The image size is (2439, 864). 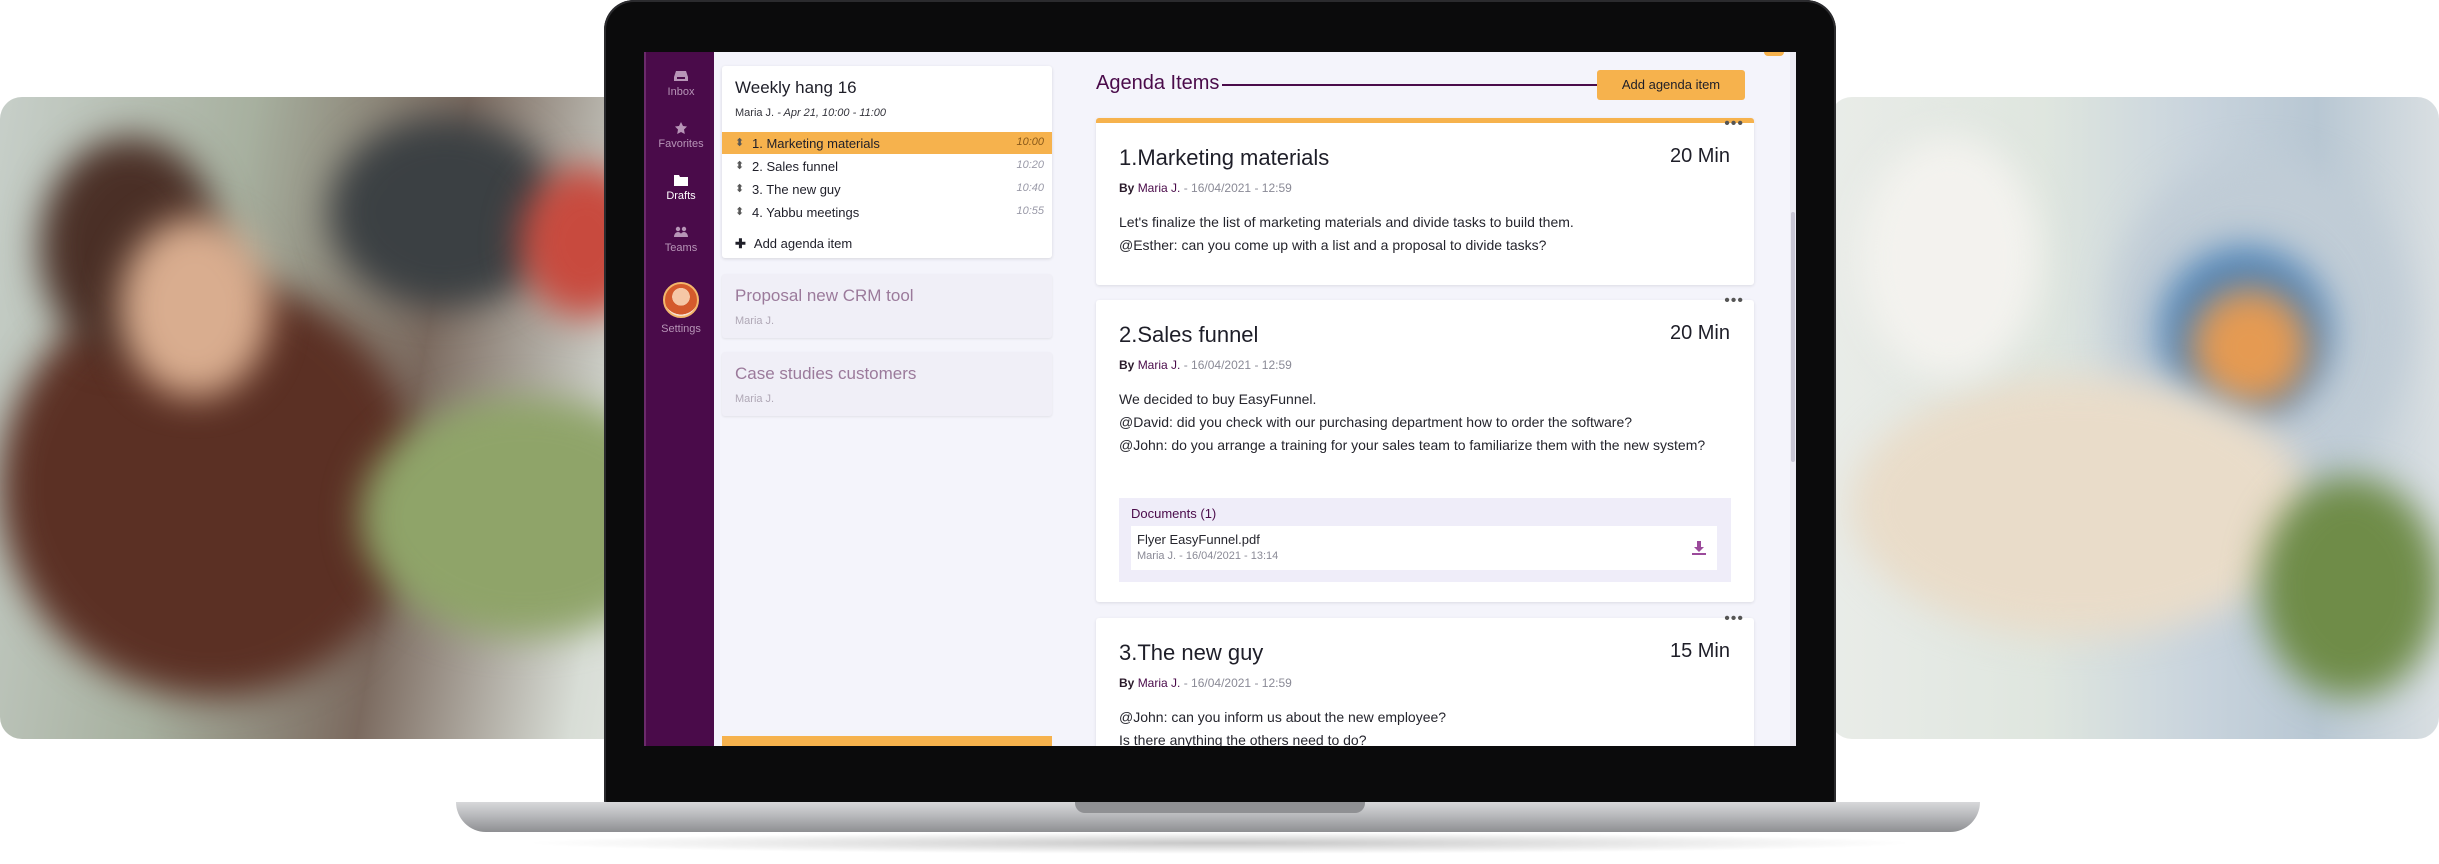 What do you see at coordinates (1224, 157) in the screenshot?
I see `agenda-item-title: 1.Marketing materials` at bounding box center [1224, 157].